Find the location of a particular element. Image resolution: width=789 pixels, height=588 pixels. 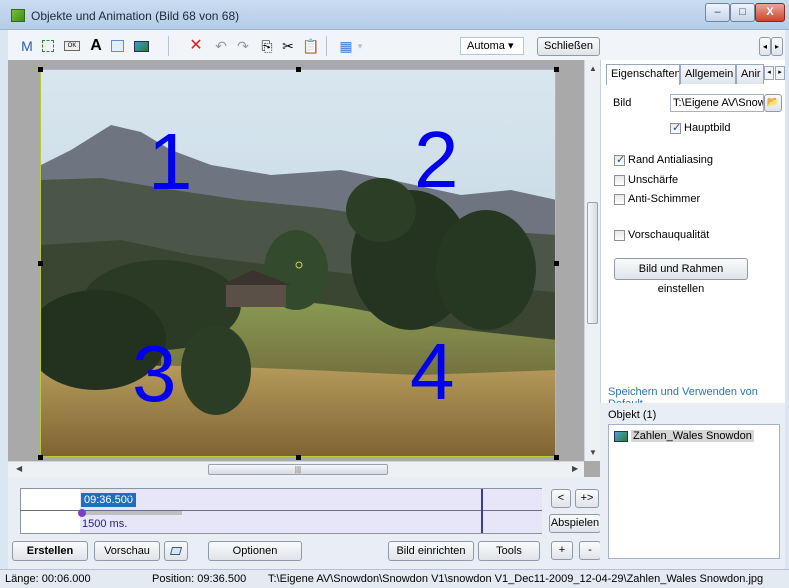

remove-button: - is located at coordinates (590, 550).